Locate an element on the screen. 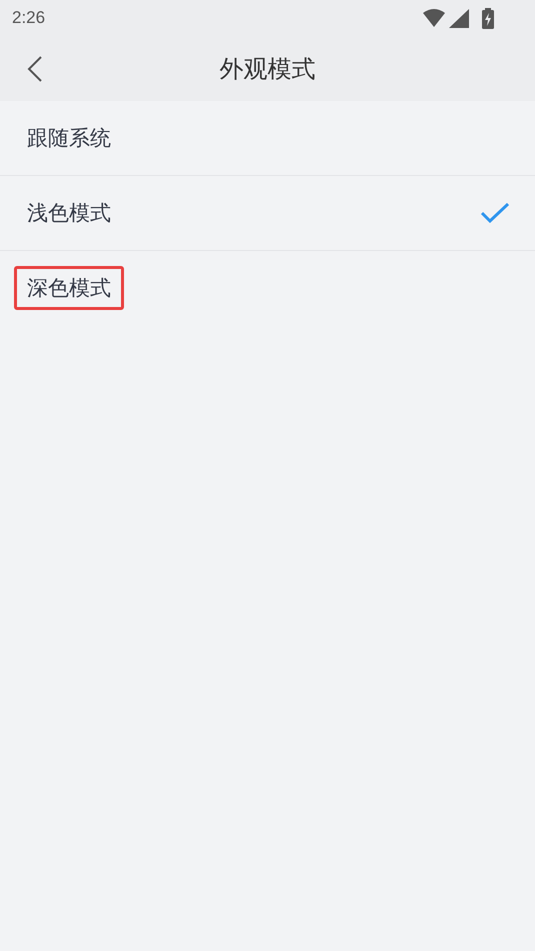 The image size is (535, 951). page-title: 外观模式 is located at coordinates (268, 69).